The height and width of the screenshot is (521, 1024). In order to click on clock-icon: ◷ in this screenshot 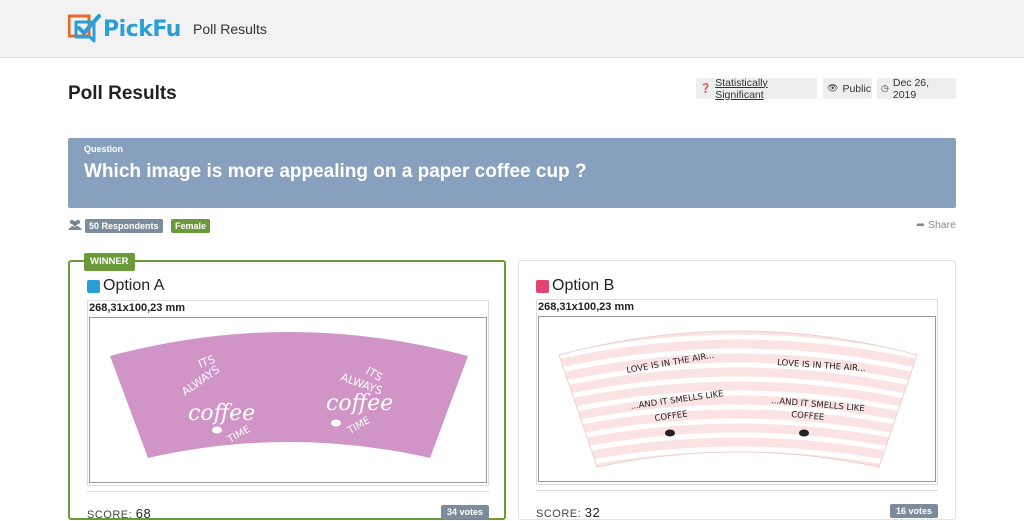, I will do `click(885, 88)`.